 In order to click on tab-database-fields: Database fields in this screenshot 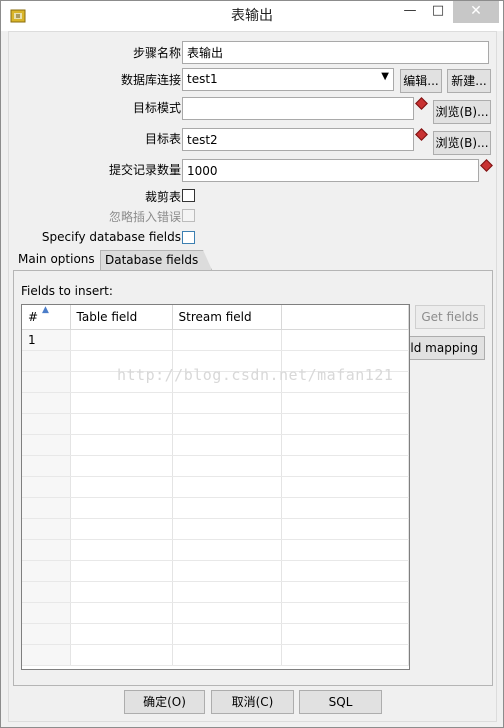, I will do `click(156, 260)`.